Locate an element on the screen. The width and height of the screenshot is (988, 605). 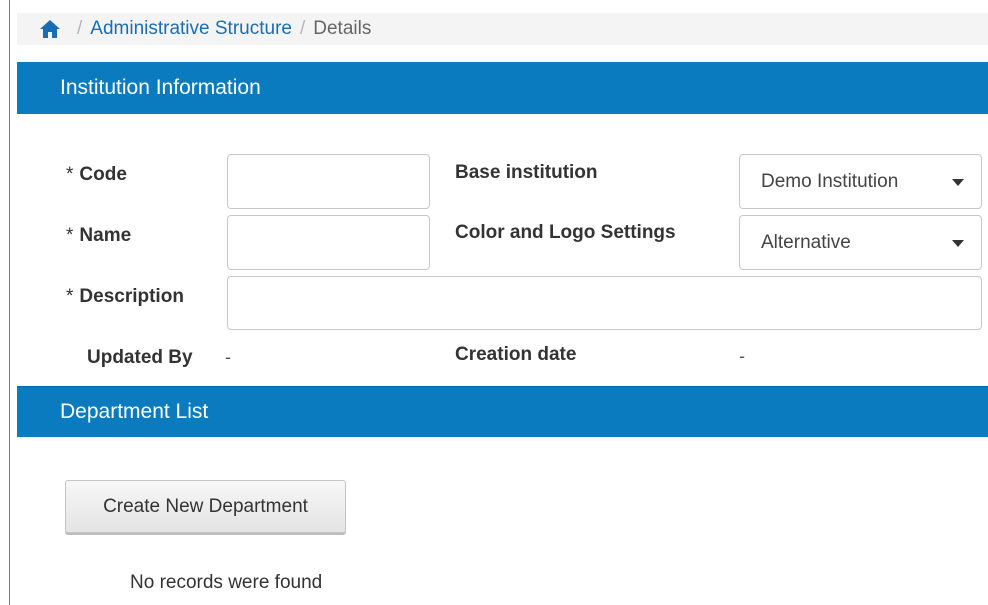
breadcrumb-details: Details is located at coordinates (342, 28).